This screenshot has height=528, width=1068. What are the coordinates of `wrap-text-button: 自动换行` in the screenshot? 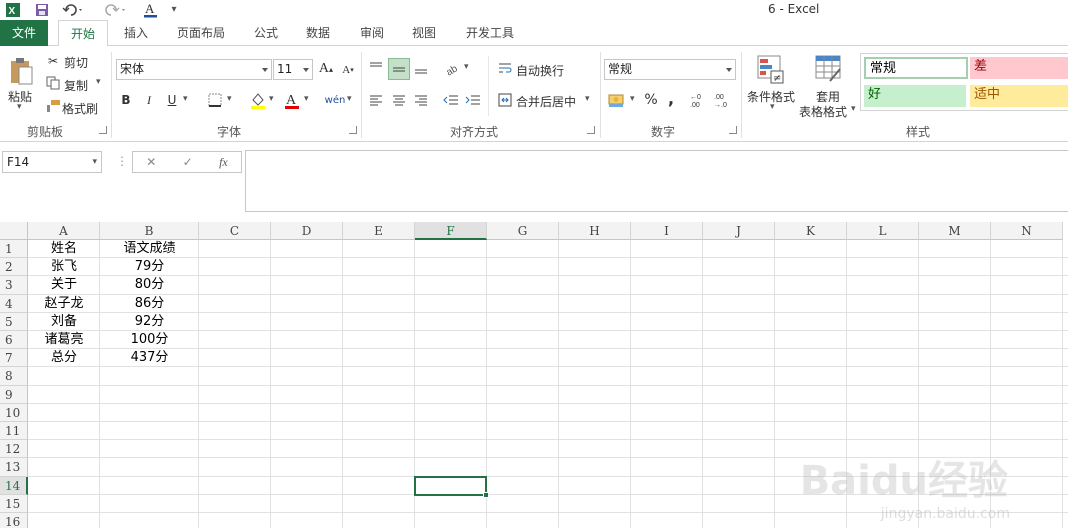 It's located at (540, 70).